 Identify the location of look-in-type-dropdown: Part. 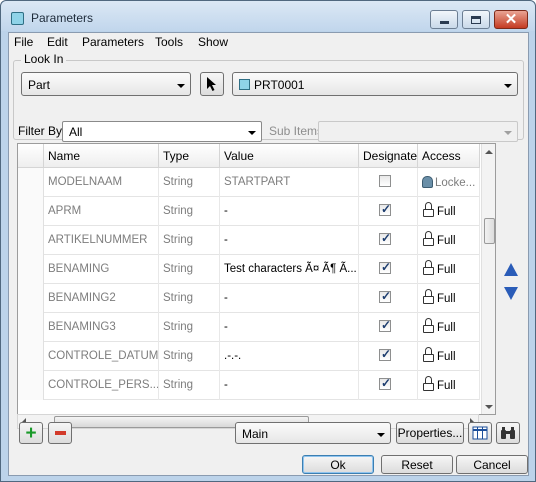
(106, 84).